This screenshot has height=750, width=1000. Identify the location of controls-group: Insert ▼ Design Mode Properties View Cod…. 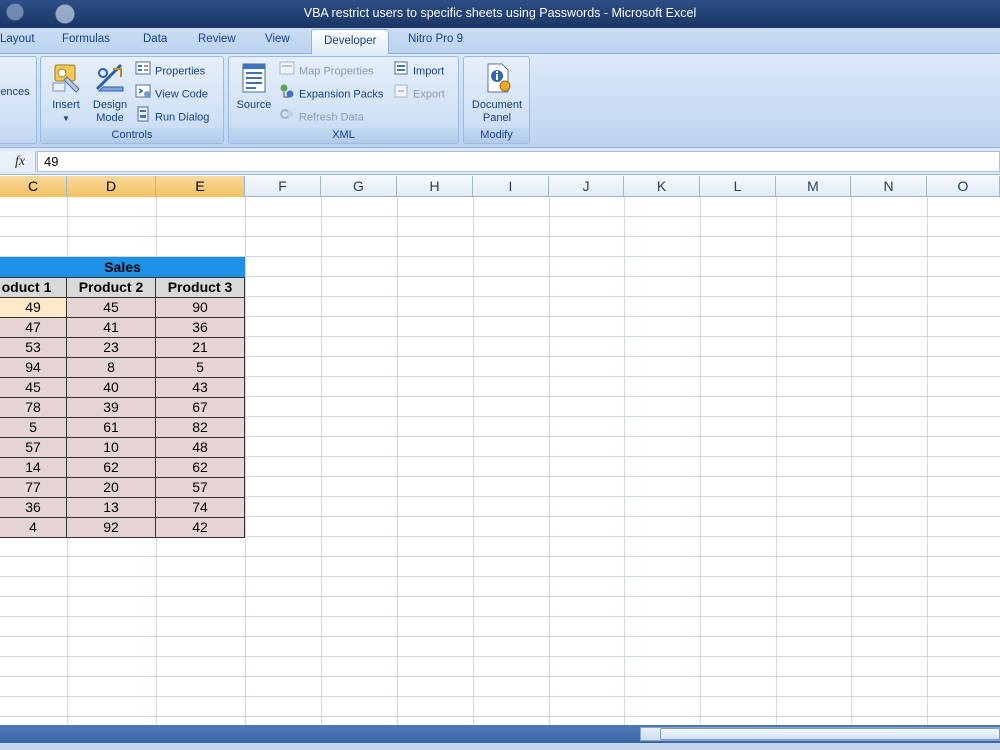
(132, 100).